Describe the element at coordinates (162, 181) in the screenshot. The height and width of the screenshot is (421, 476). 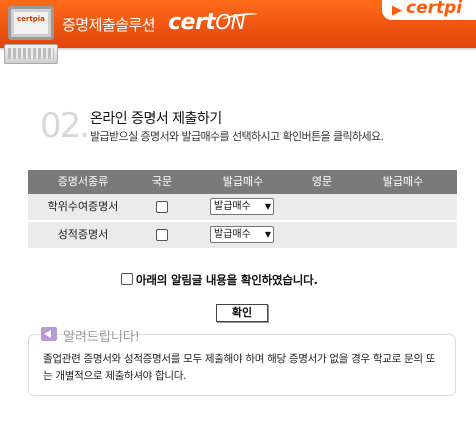
I see `column-header-korean: 국문` at that location.